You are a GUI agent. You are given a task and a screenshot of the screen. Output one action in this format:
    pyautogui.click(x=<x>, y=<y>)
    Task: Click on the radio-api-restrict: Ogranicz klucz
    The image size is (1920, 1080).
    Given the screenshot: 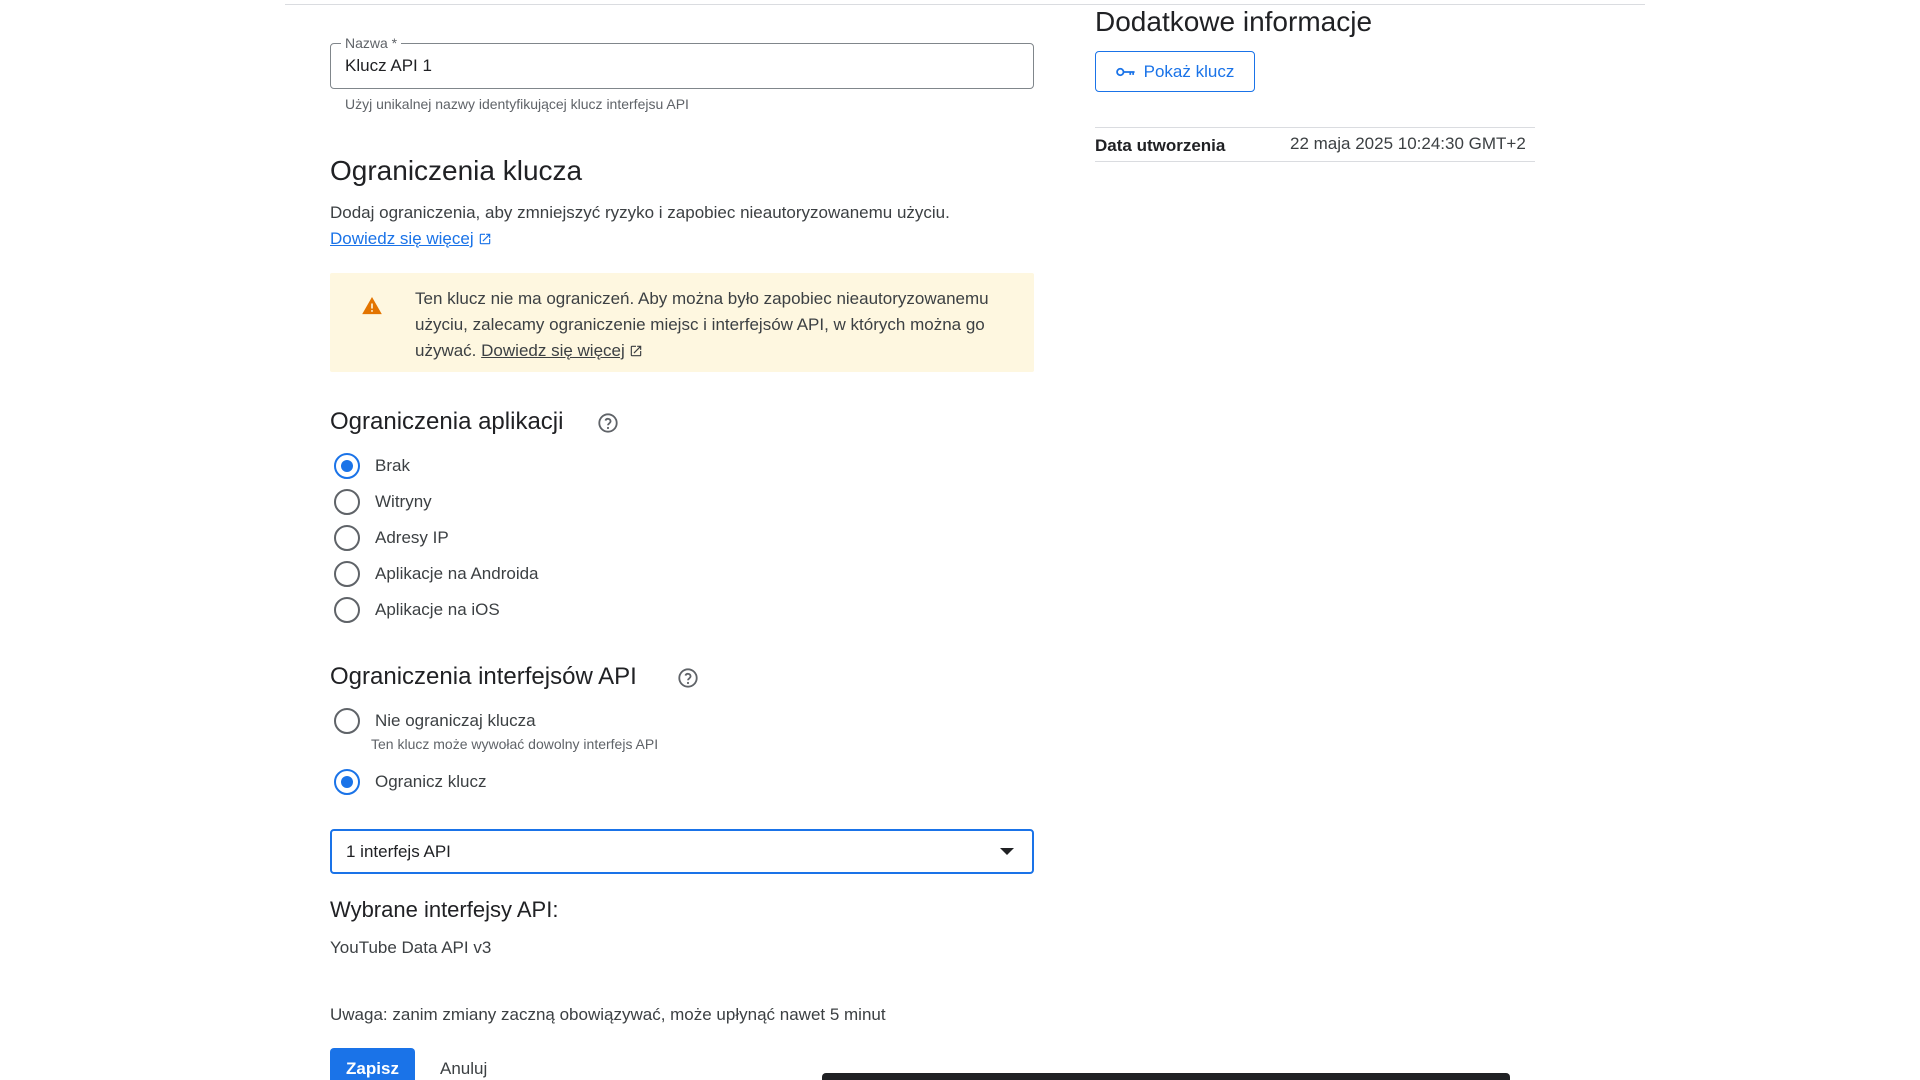 What is the action you would take?
    pyautogui.click(x=410, y=782)
    